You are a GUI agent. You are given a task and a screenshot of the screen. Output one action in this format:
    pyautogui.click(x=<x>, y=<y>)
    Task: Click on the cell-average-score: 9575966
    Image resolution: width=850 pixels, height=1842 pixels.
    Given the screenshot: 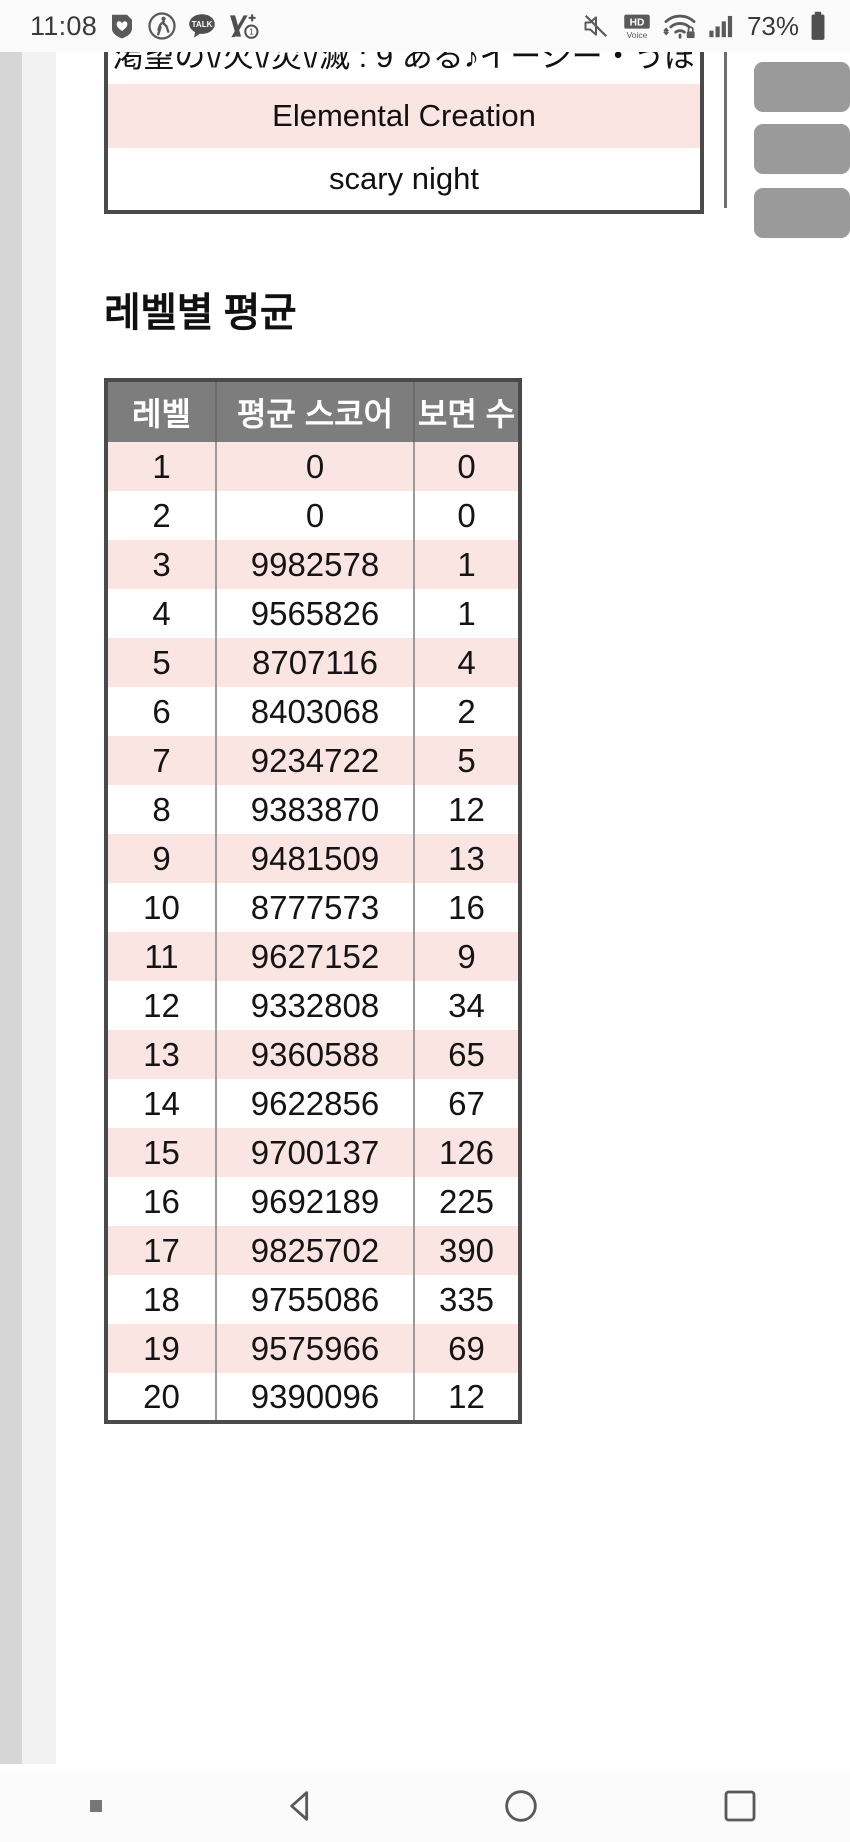 What is the action you would take?
    pyautogui.click(x=315, y=1348)
    